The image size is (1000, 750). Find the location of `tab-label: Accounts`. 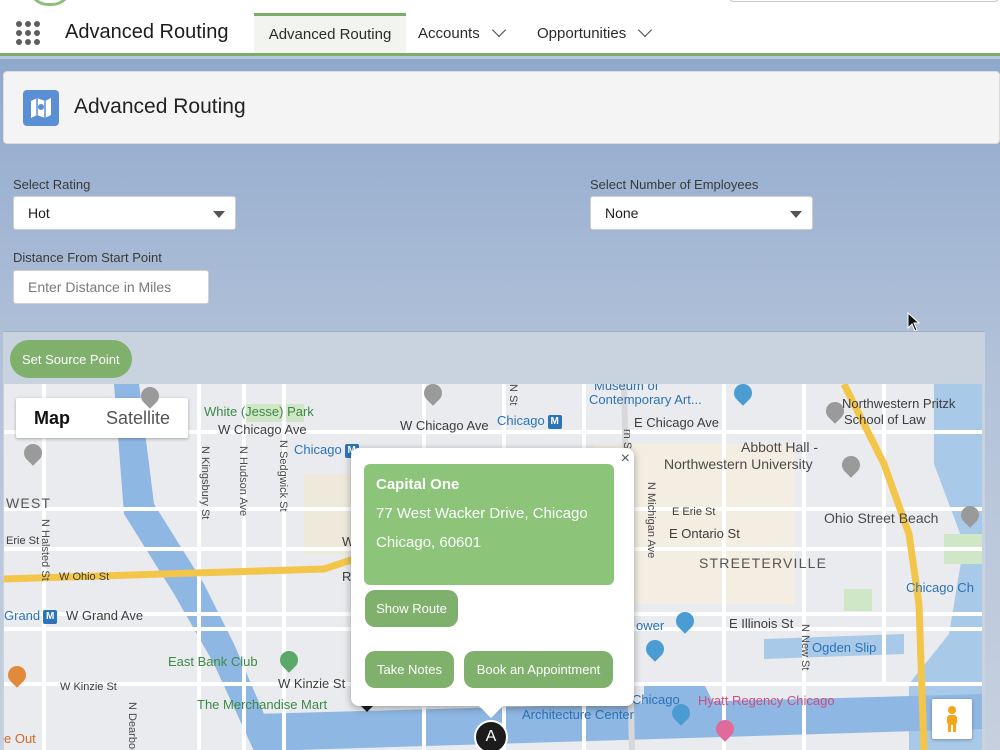

tab-label: Accounts is located at coordinates (449, 33).